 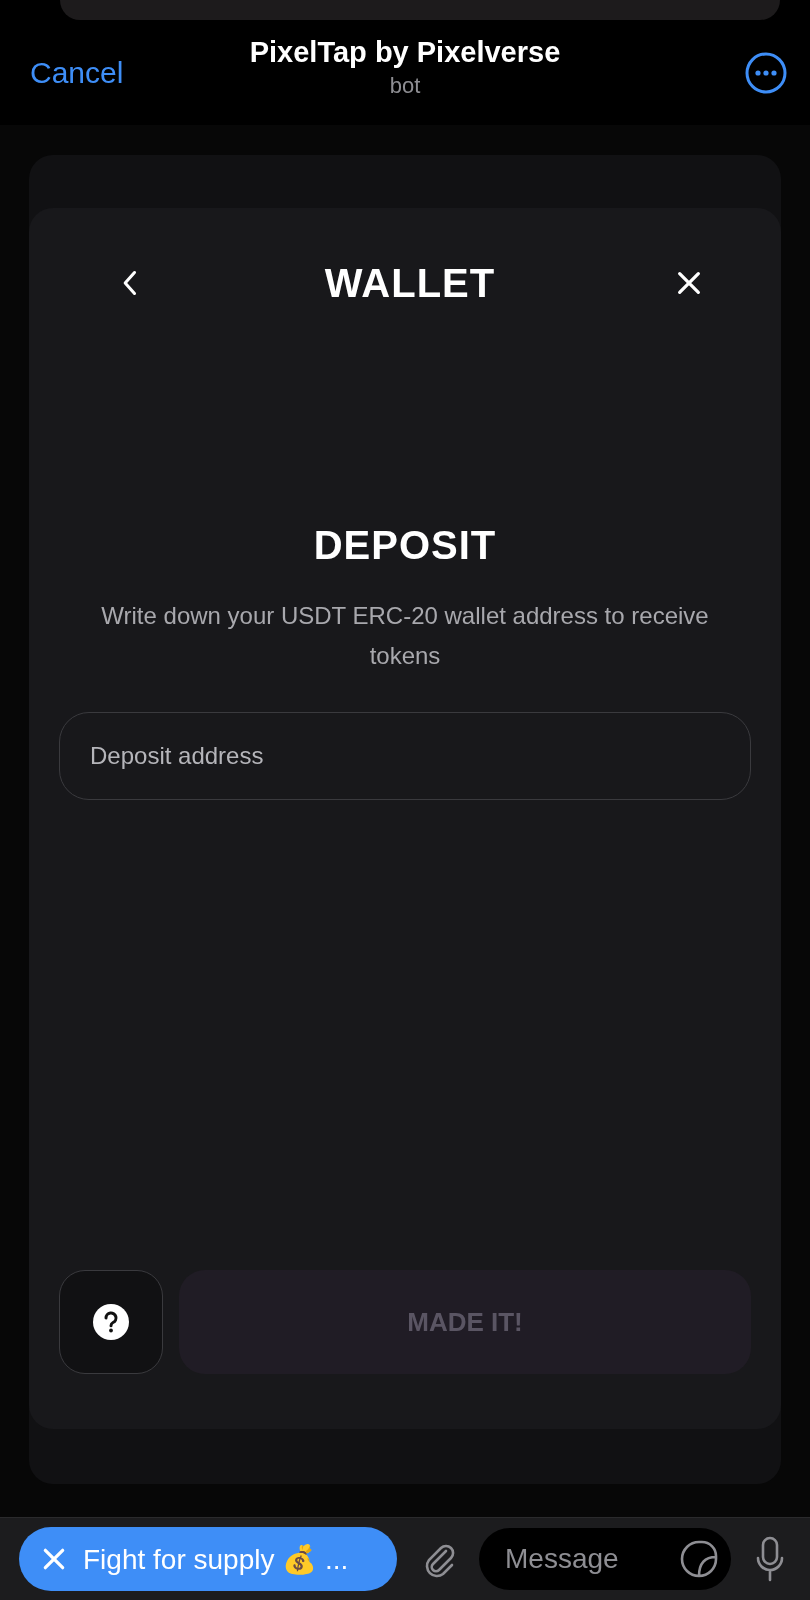 I want to click on cancel-button: Cancel, so click(x=77, y=72).